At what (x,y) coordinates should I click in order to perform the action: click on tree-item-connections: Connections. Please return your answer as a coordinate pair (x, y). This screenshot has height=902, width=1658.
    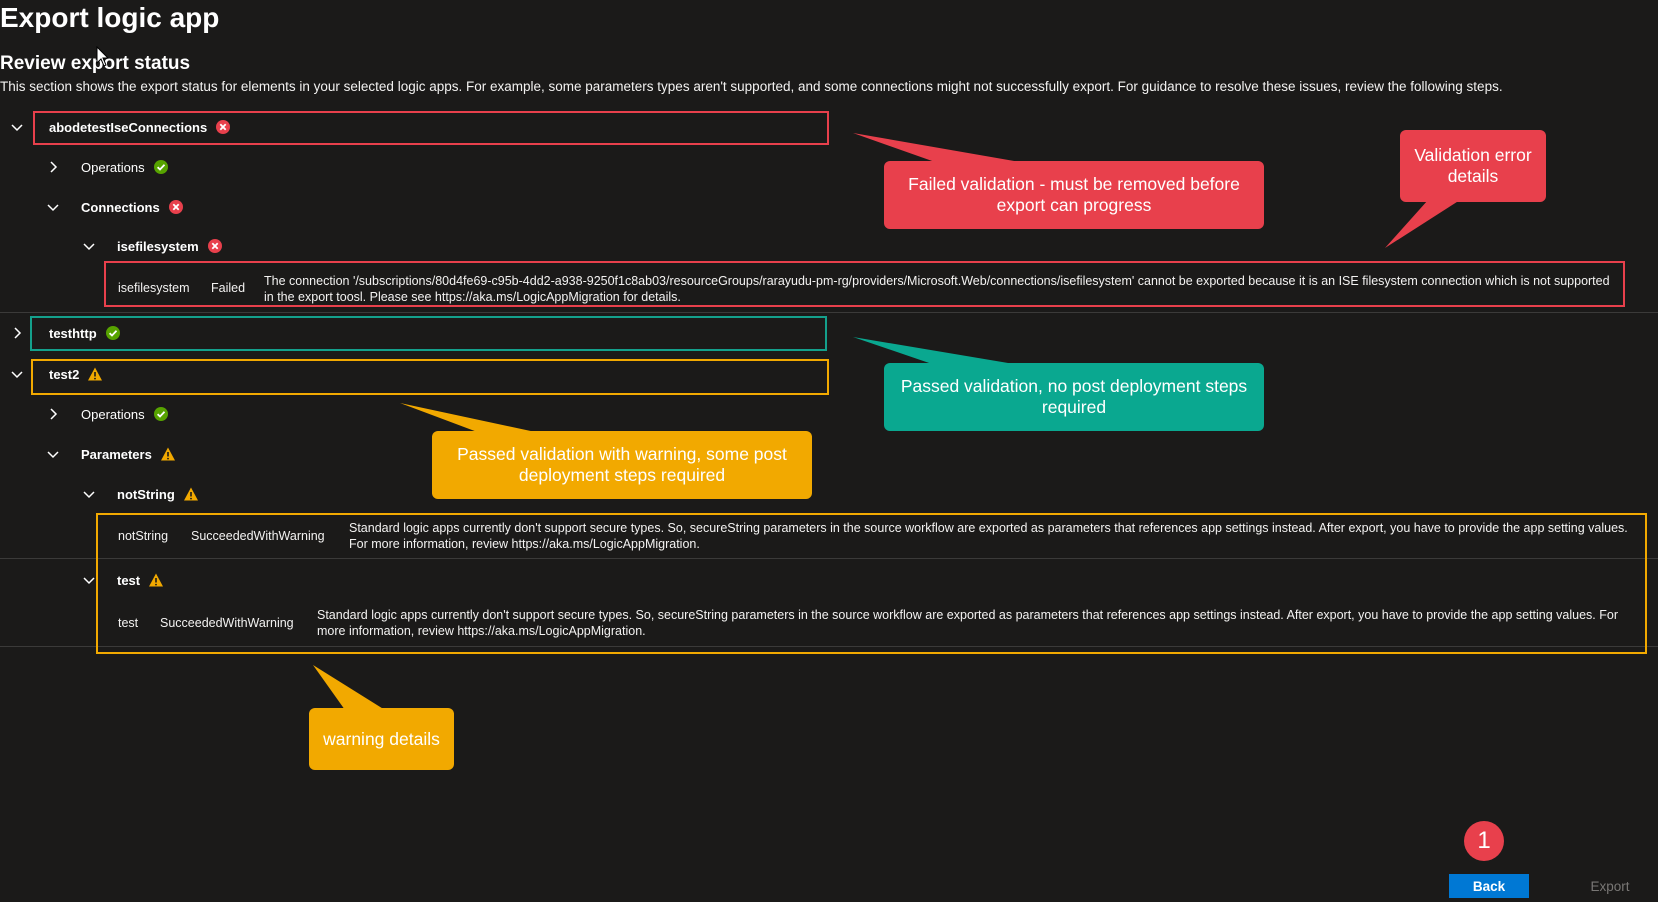
    Looking at the image, I should click on (114, 207).